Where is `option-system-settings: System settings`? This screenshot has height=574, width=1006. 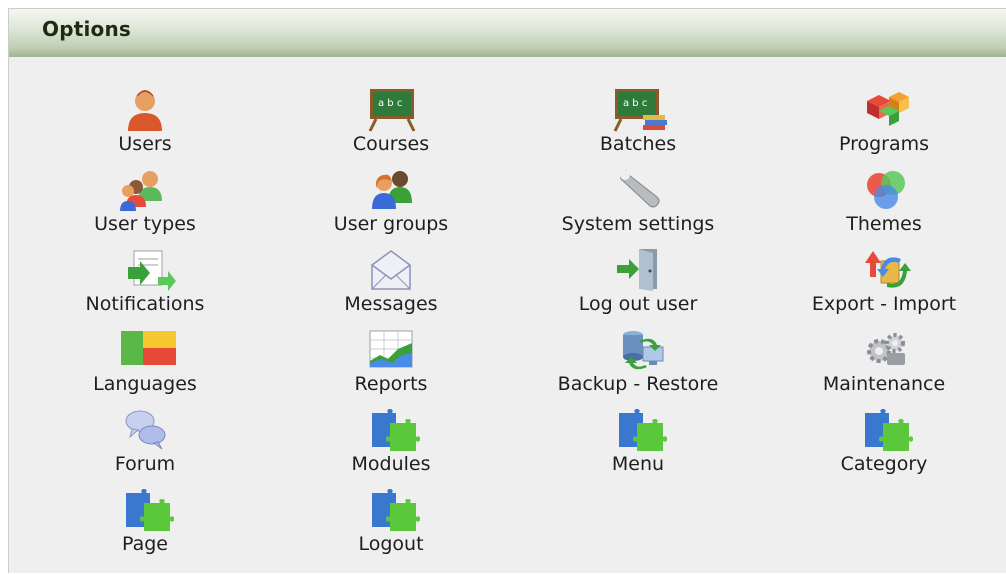
option-system-settings: System settings is located at coordinates (638, 206).